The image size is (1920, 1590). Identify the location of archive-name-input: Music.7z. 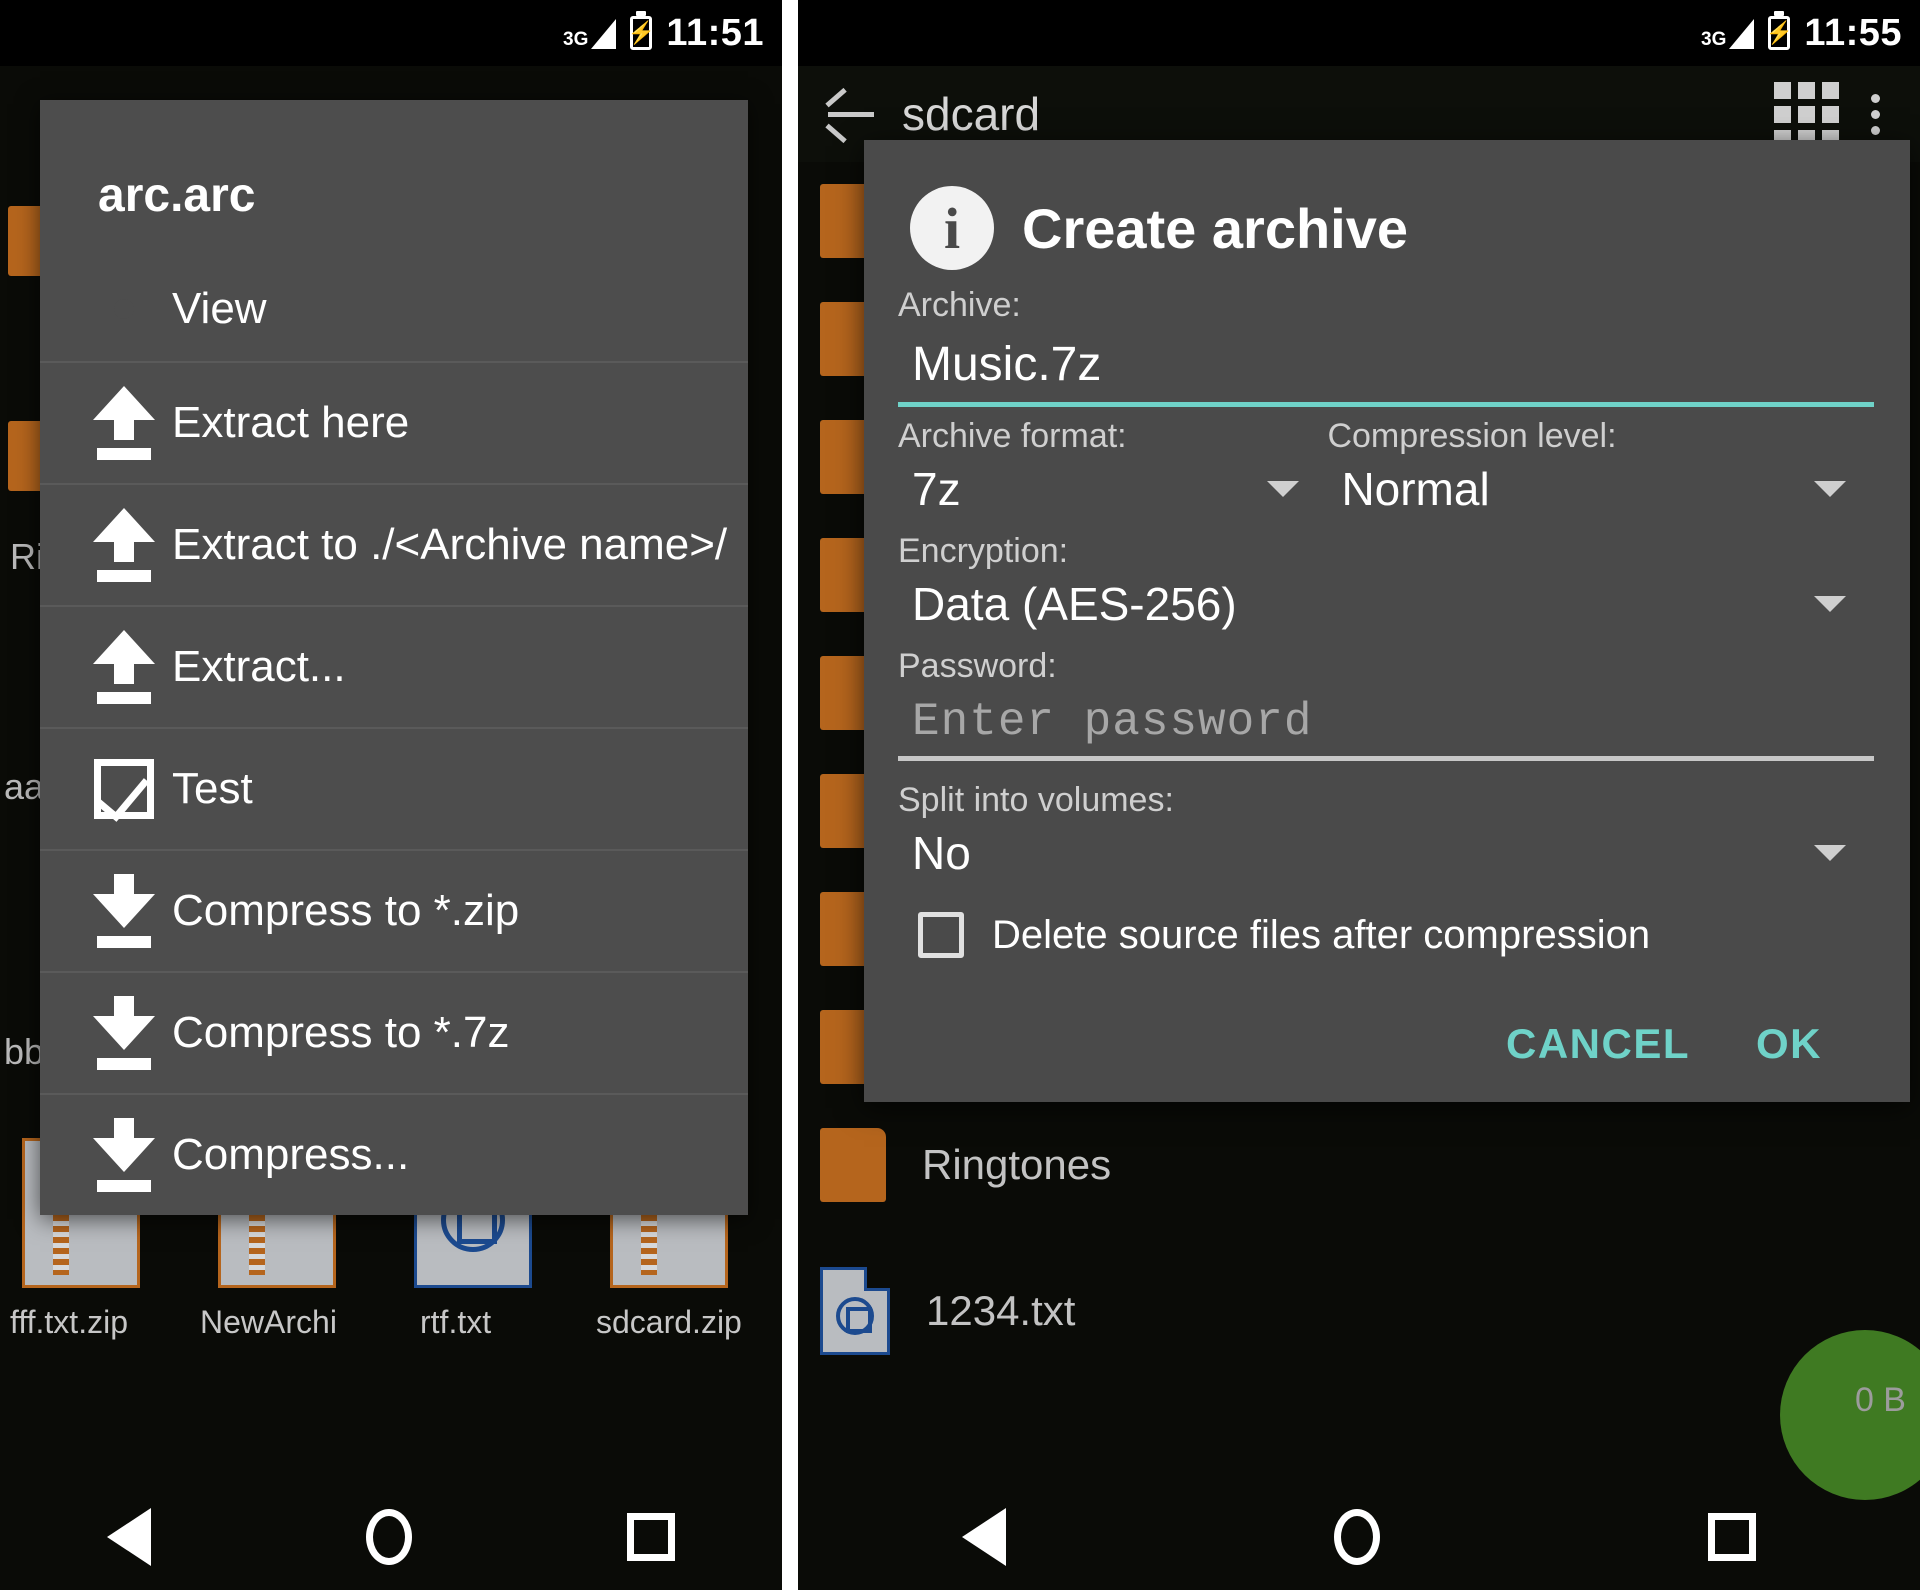
(1386, 362).